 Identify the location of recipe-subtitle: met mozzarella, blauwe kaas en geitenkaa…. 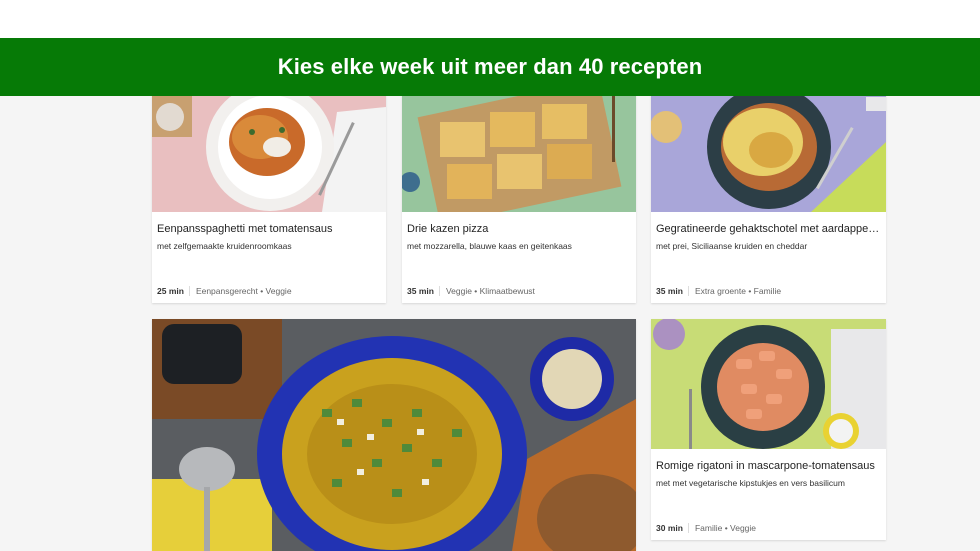
(489, 246).